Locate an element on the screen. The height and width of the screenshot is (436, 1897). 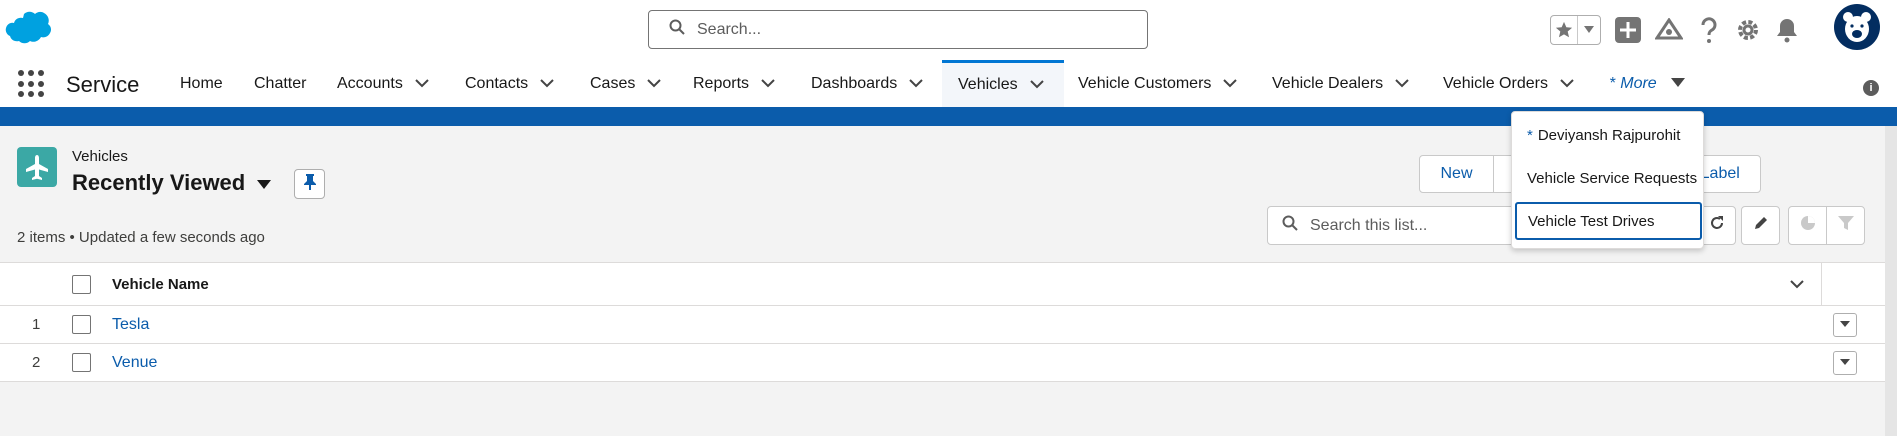
filter-icon is located at coordinates (1845, 225).